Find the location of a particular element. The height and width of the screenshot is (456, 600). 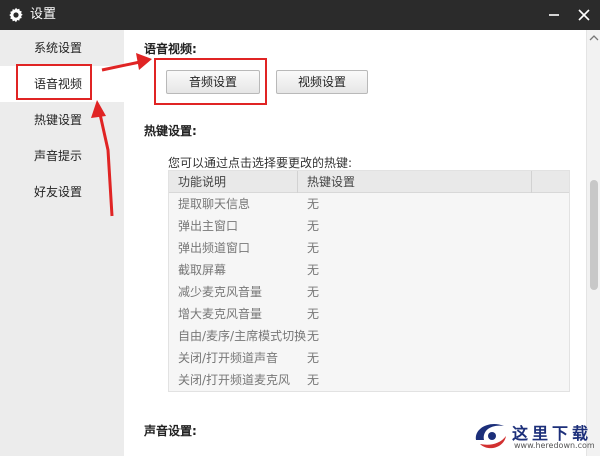

function-cell: 减少麦克风音量 is located at coordinates (220, 292).